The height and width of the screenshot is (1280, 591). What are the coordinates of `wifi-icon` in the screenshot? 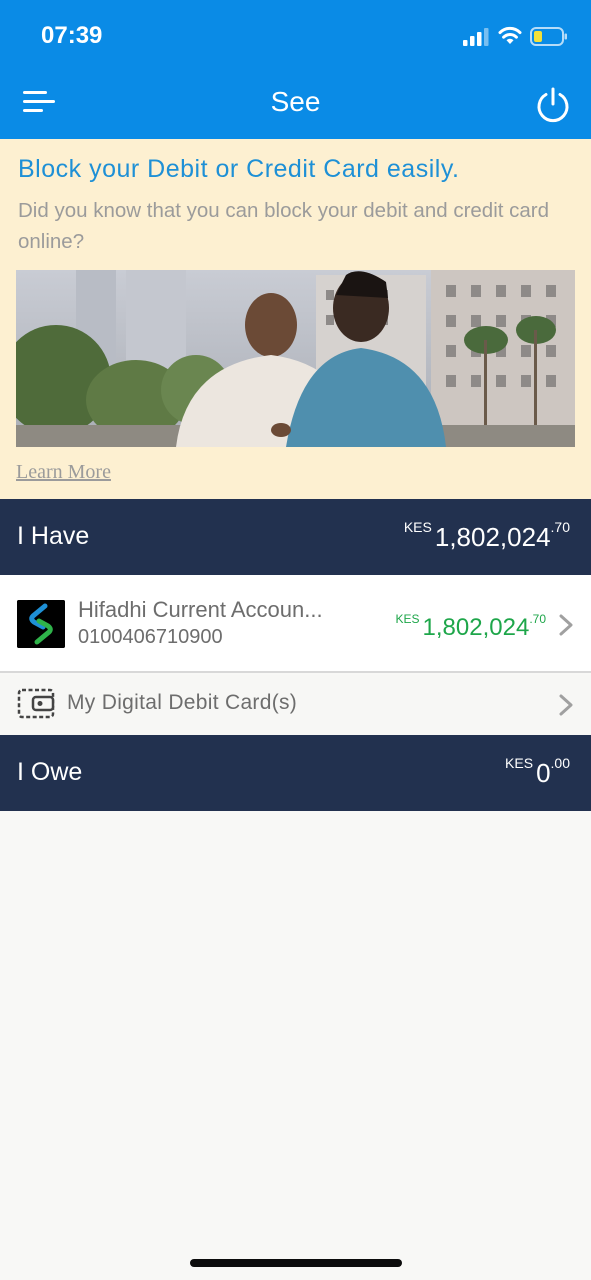 It's located at (510, 35).